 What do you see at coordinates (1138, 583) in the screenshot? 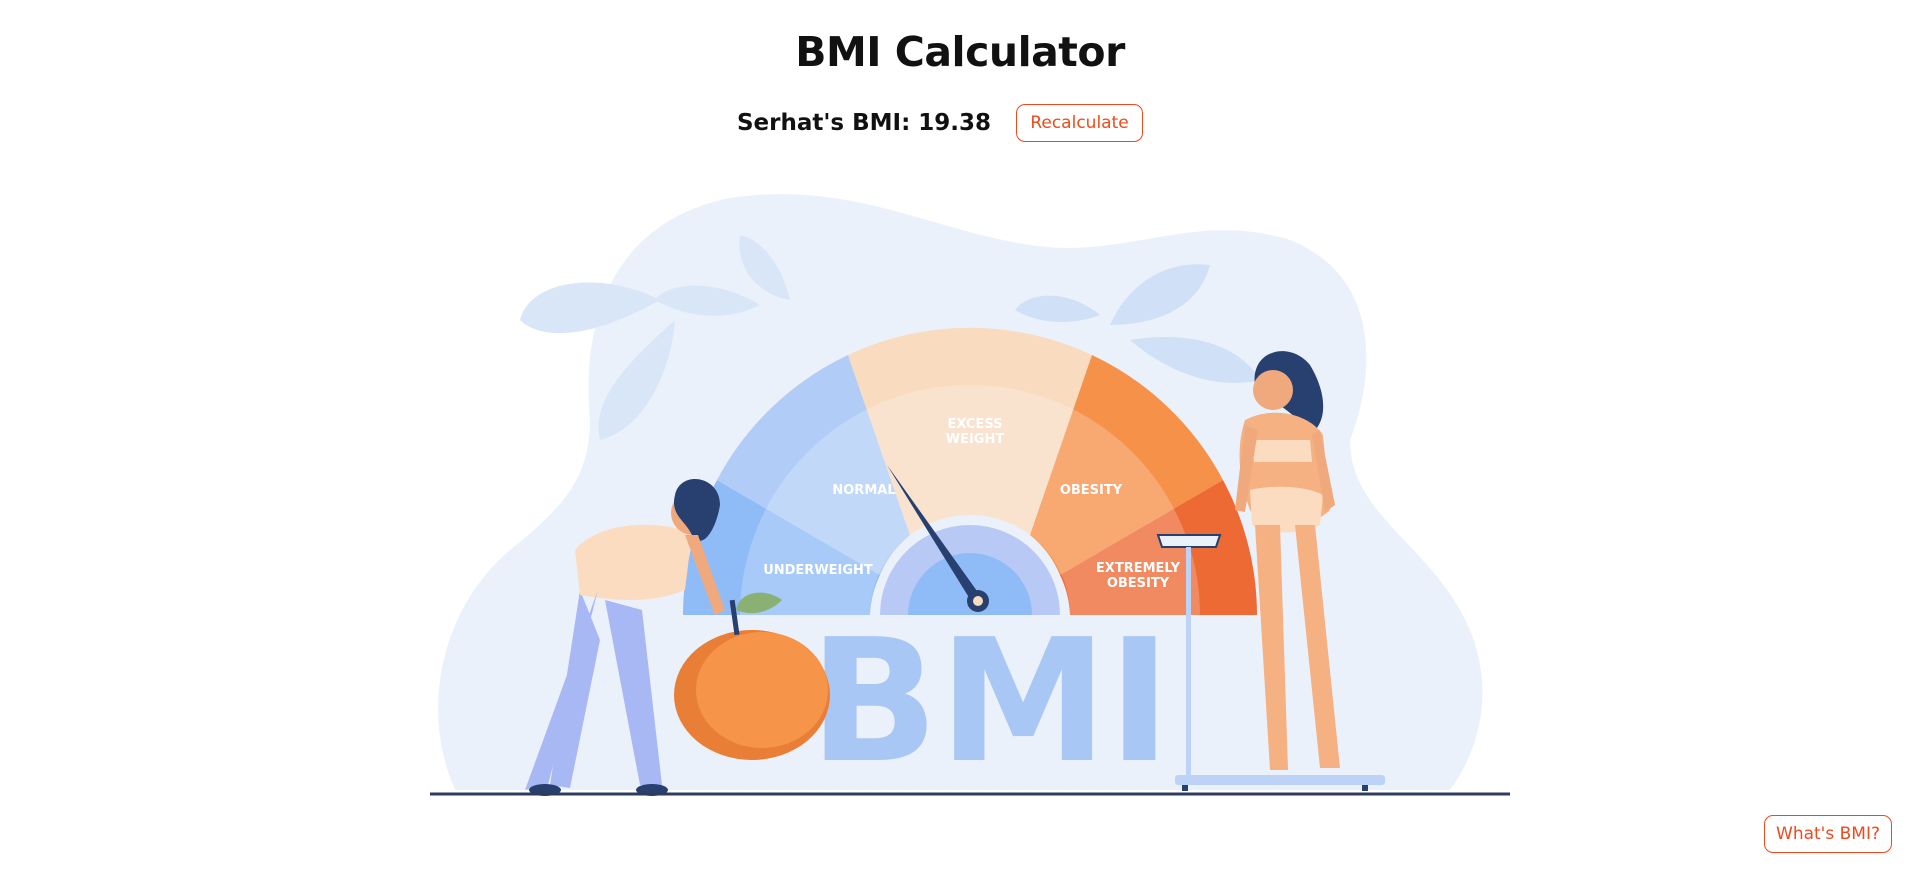
I see `gauge-label-extreme-2: OBESITY` at bounding box center [1138, 583].